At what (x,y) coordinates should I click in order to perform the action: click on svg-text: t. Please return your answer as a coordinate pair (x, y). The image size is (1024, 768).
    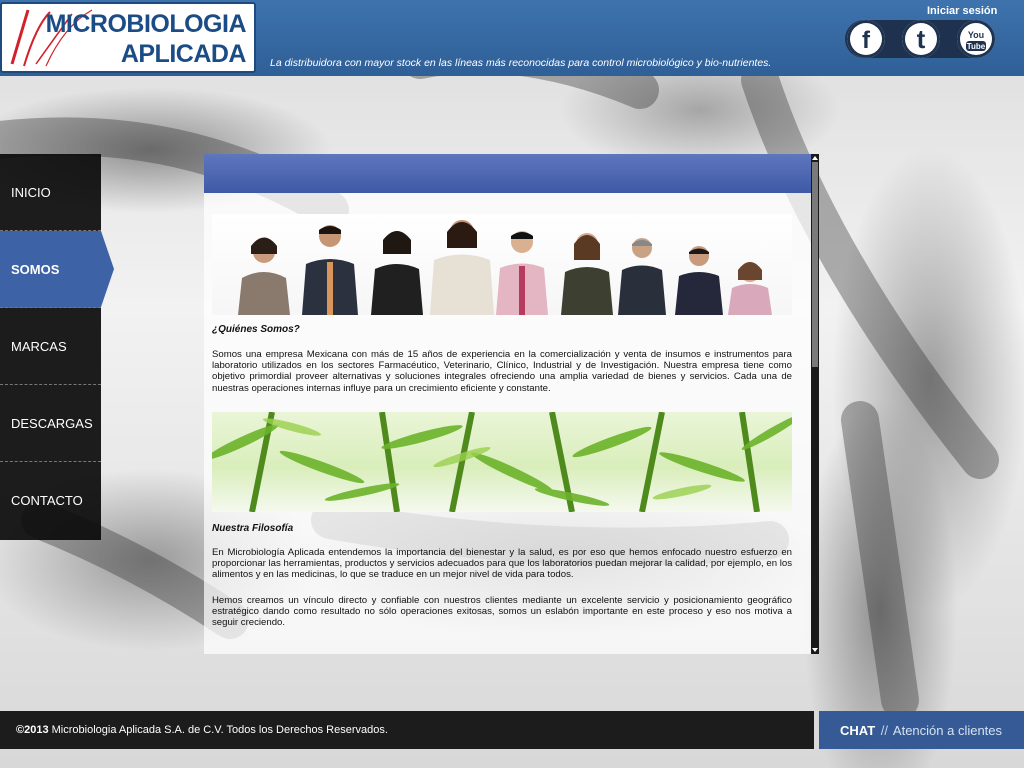
    Looking at the image, I should click on (921, 39).